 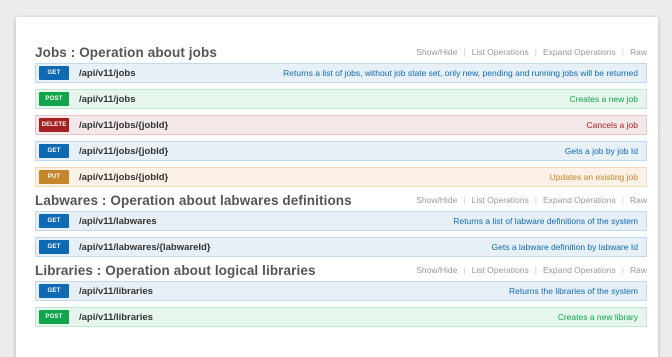 I want to click on endpoint-description: Updates an existing job, so click(x=594, y=177).